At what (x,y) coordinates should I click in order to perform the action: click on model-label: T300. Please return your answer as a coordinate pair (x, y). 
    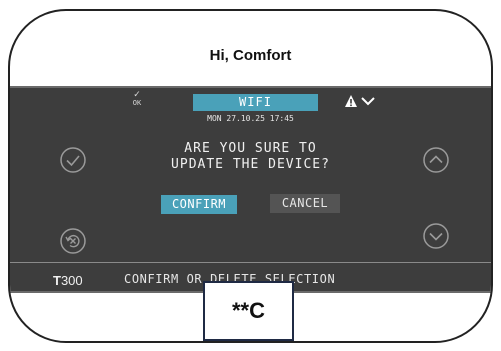
    Looking at the image, I should click on (68, 280).